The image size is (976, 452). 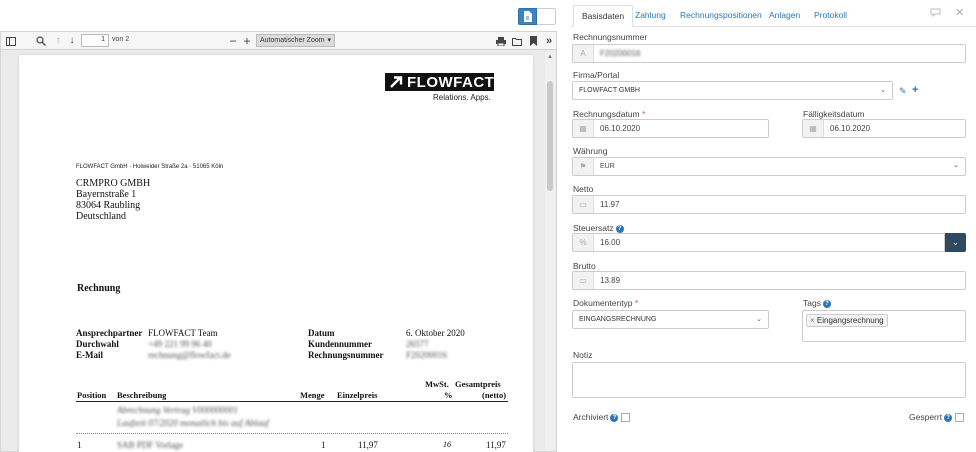 I want to click on rechnungsnummer-field: A F20200016, so click(x=769, y=53).